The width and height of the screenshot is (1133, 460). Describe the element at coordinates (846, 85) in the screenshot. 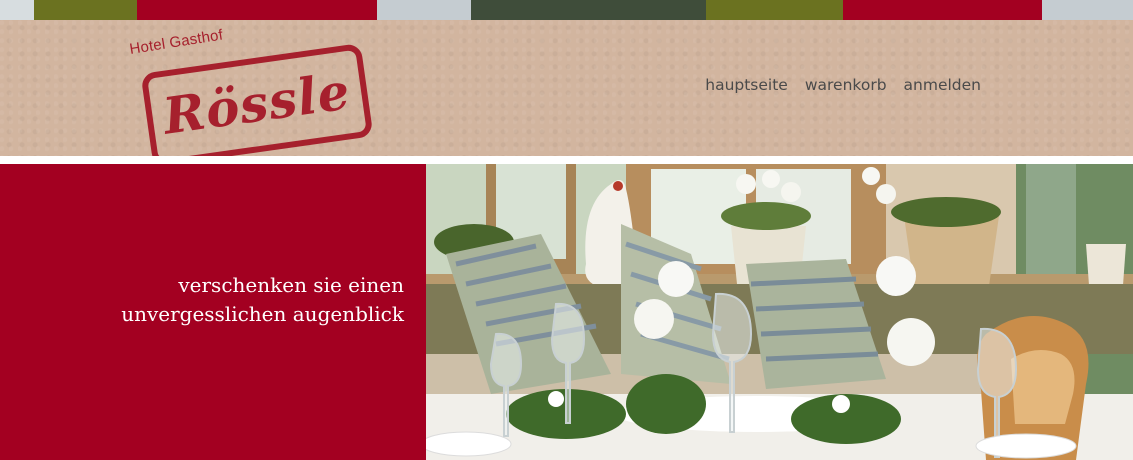

I see `nav-link-warenkorb: warenkorb` at that location.